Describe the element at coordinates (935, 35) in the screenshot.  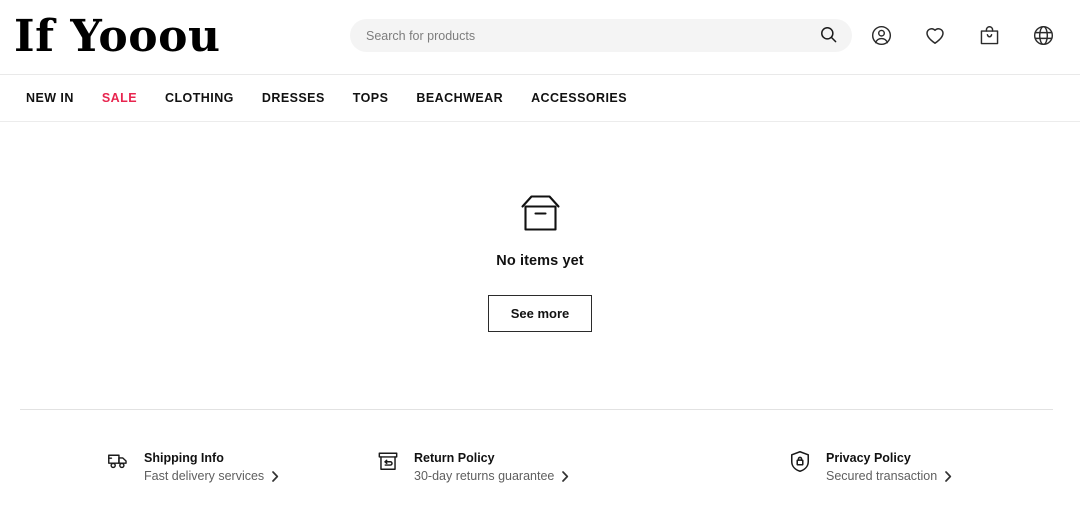
I see `wishlist-heart-icon` at that location.